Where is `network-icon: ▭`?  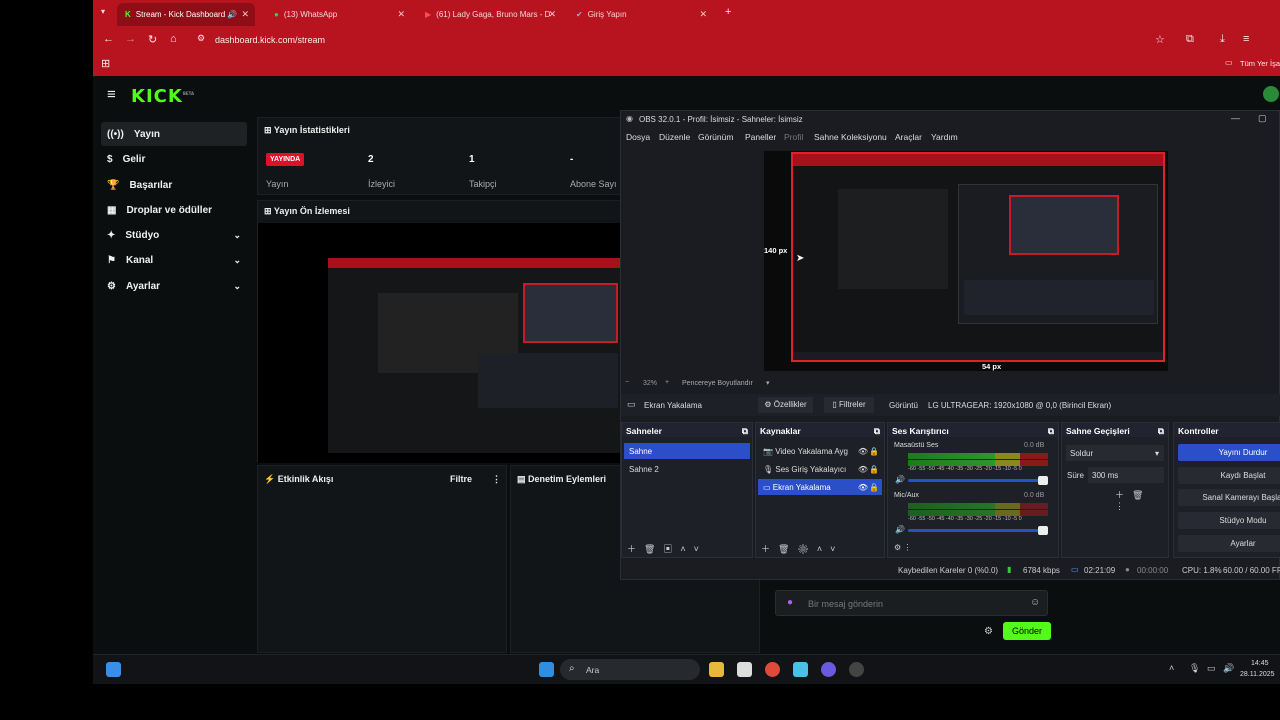 network-icon: ▭ is located at coordinates (1211, 668).